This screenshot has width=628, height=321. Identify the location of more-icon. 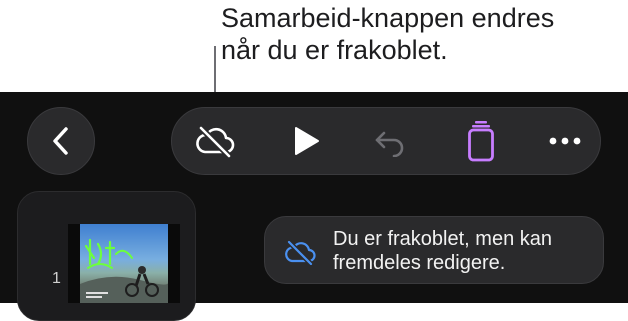
(565, 141).